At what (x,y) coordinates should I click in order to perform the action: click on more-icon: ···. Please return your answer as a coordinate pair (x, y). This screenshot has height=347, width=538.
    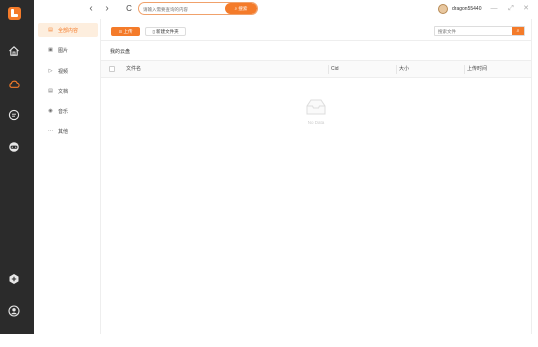
    Looking at the image, I should click on (50, 131).